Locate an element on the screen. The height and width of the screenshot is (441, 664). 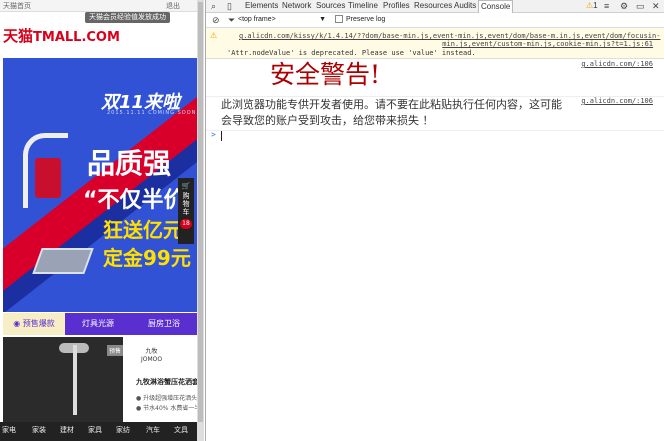
product-feature: ● 节水40% 水费省一半 is located at coordinates (167, 408).